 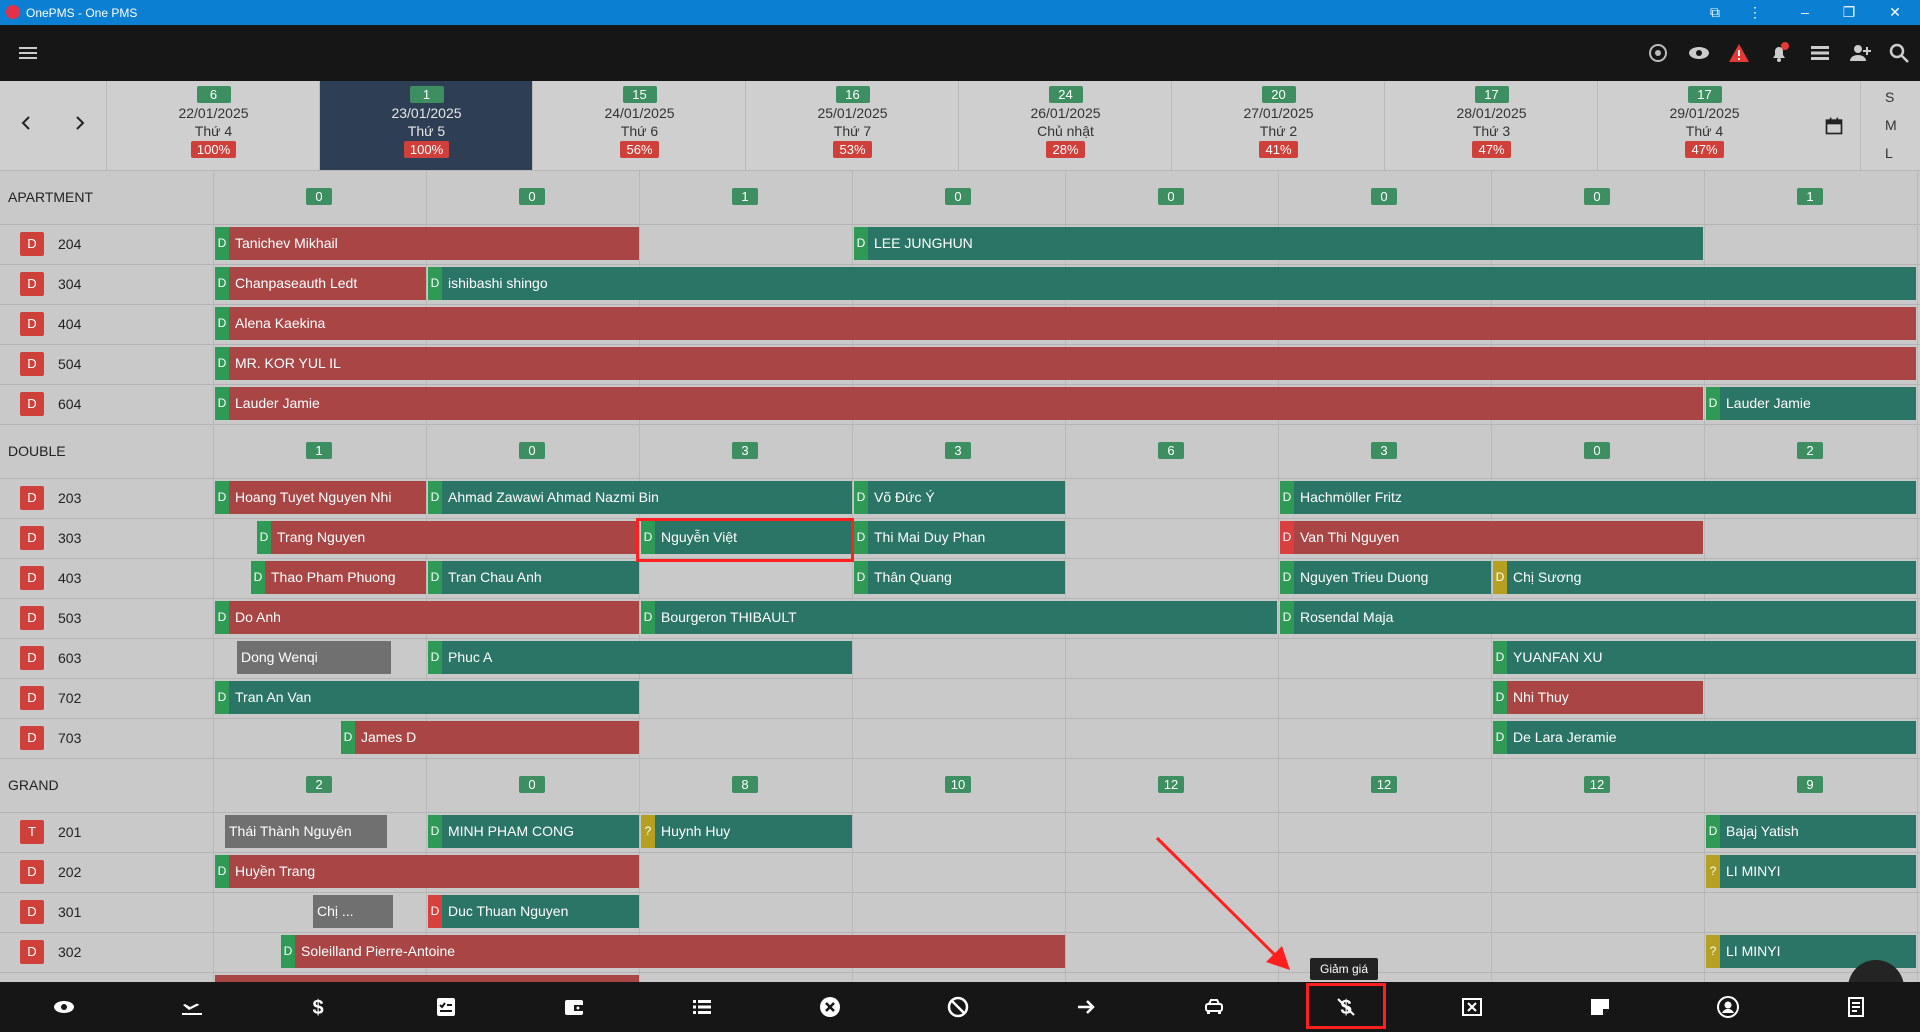 What do you see at coordinates (318, 1007) in the screenshot?
I see `payment-dollar-icon: $` at bounding box center [318, 1007].